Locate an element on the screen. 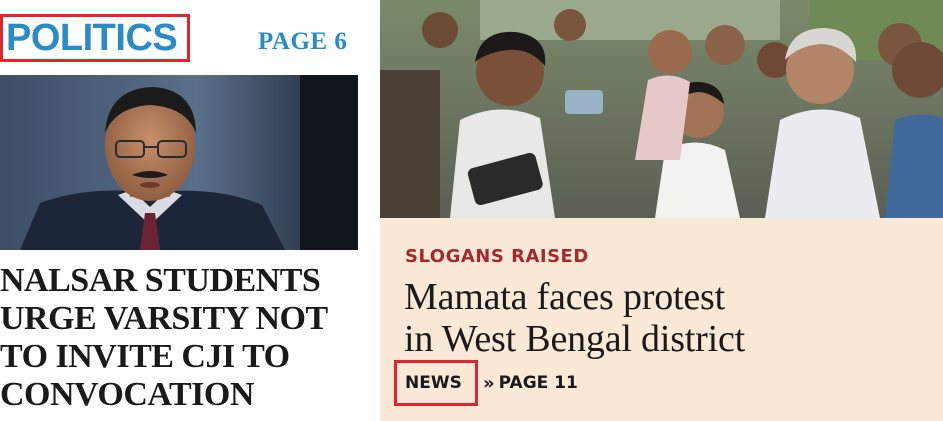 The width and height of the screenshot is (943, 421). section-page-link: NEWS » PAGE 11 is located at coordinates (486, 383).